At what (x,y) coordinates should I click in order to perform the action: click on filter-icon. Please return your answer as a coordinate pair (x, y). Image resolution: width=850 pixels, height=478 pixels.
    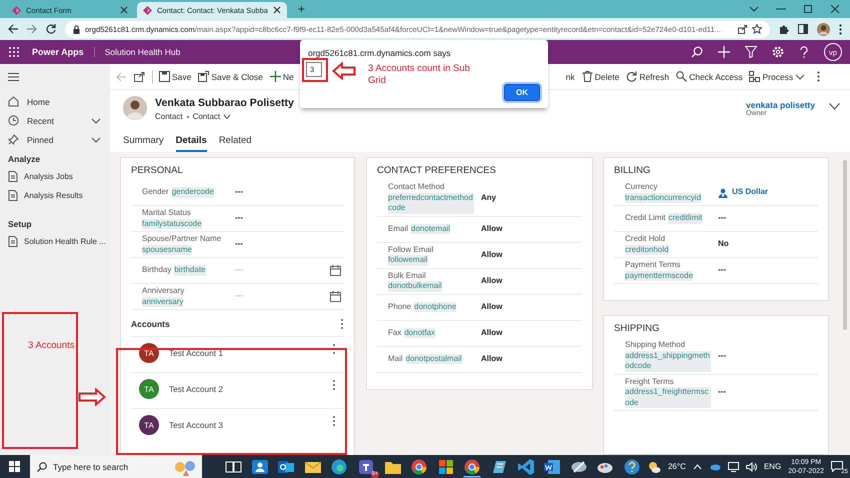
    Looking at the image, I should click on (751, 52).